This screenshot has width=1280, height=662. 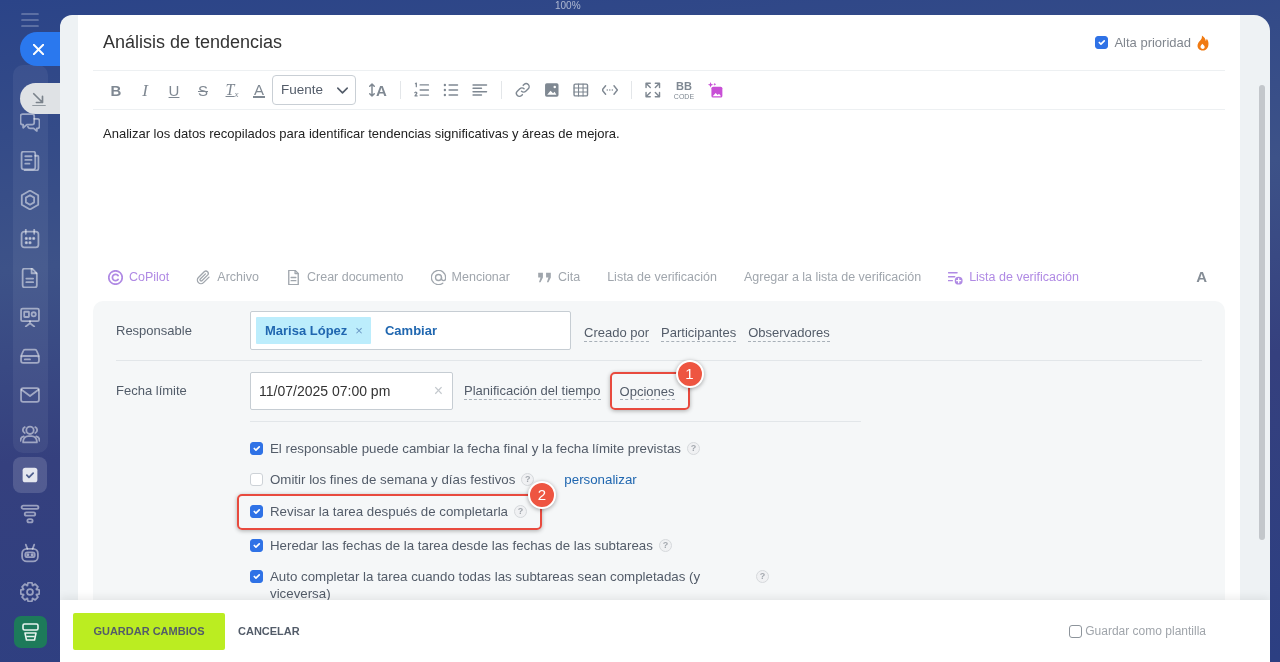 What do you see at coordinates (269, 631) in the screenshot?
I see `cancel-link: CANCELAR` at bounding box center [269, 631].